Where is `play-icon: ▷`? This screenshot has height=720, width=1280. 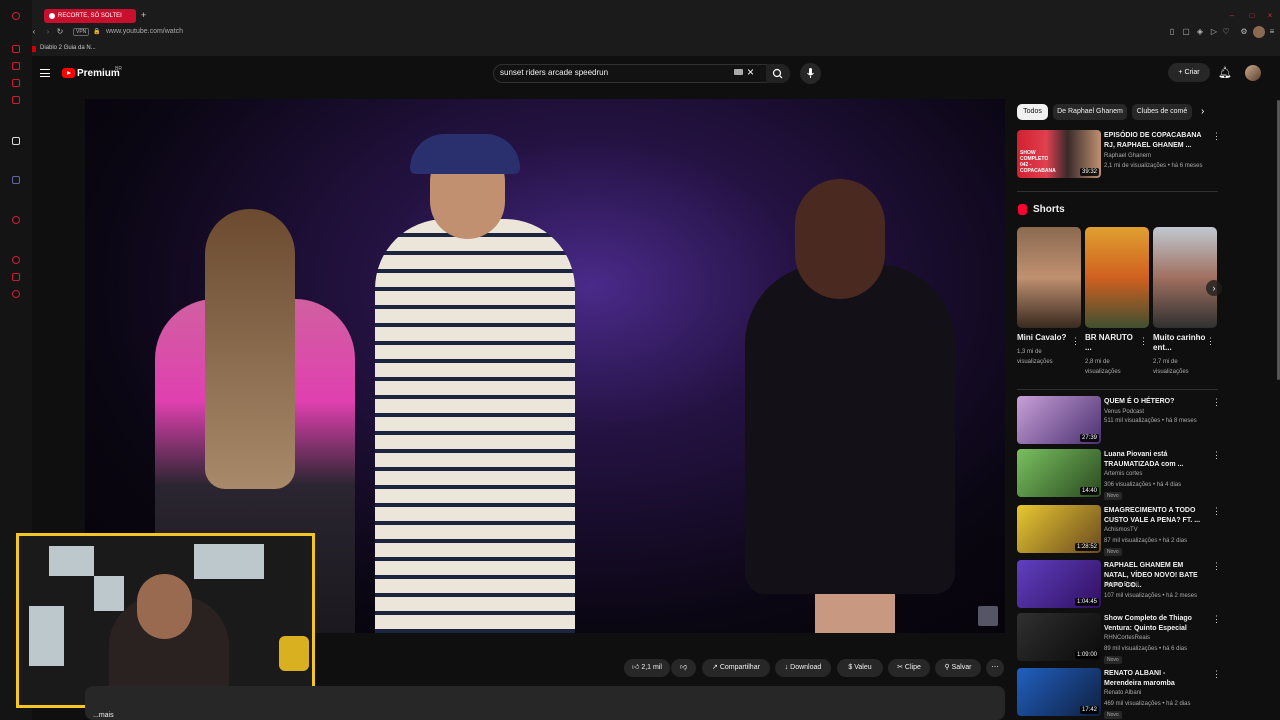
play-icon: ▷ is located at coordinates (1214, 32).